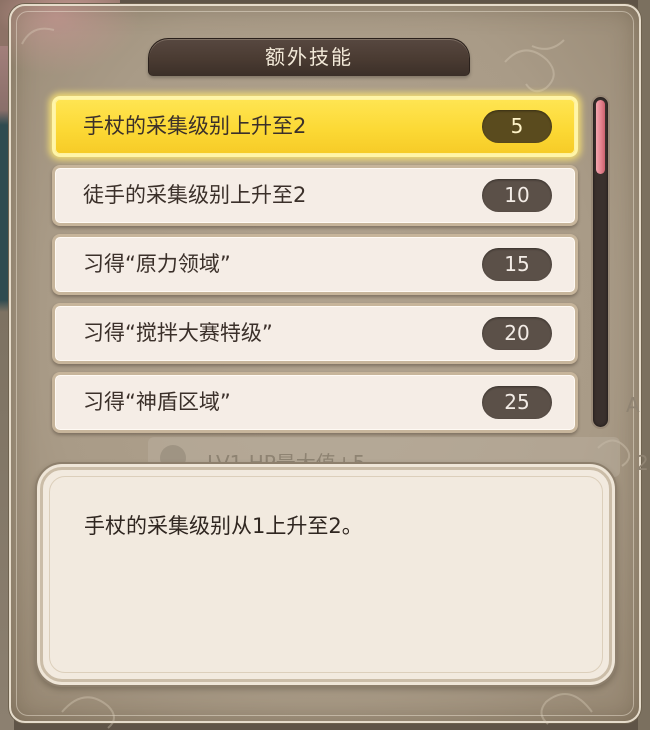  What do you see at coordinates (517, 126) in the screenshot?
I see `skill-cost-badge: 5` at bounding box center [517, 126].